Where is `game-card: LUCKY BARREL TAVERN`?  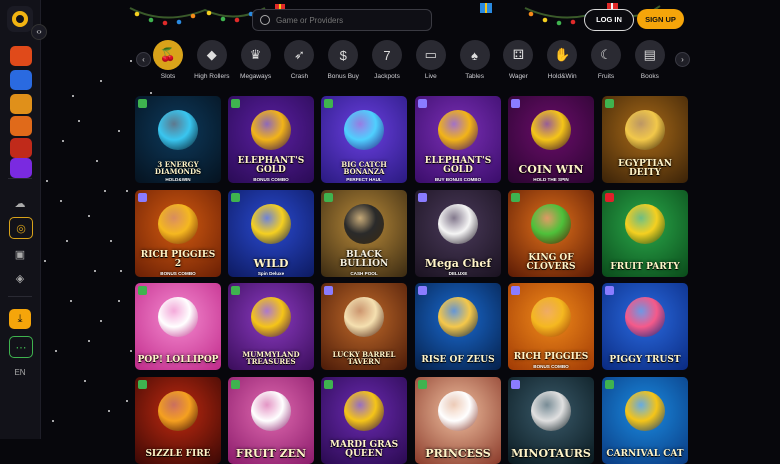 game-card: LUCKY BARREL TAVERN is located at coordinates (364, 326).